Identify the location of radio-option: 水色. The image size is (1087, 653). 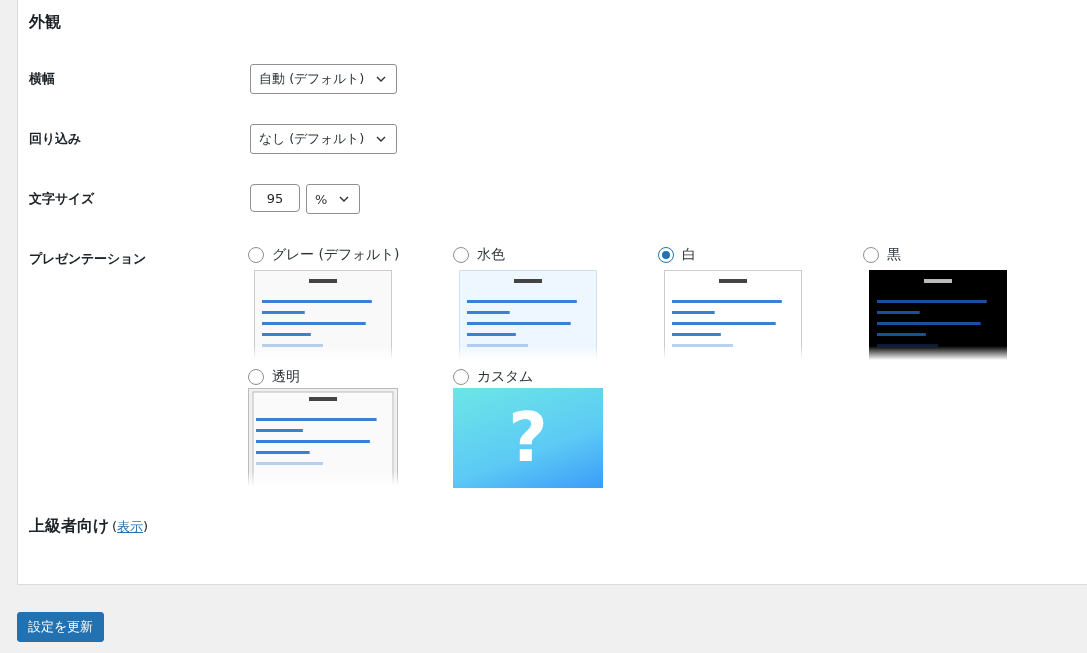
(479, 255).